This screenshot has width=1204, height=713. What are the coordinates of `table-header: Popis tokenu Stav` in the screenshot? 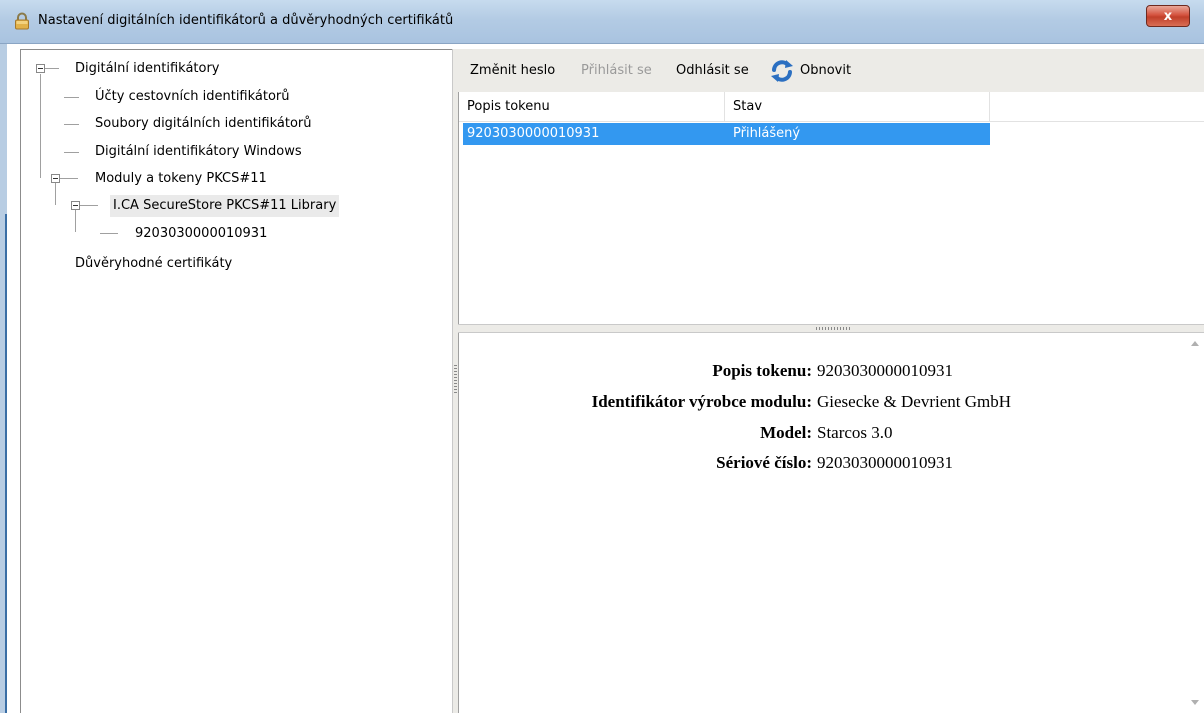 It's located at (831, 107).